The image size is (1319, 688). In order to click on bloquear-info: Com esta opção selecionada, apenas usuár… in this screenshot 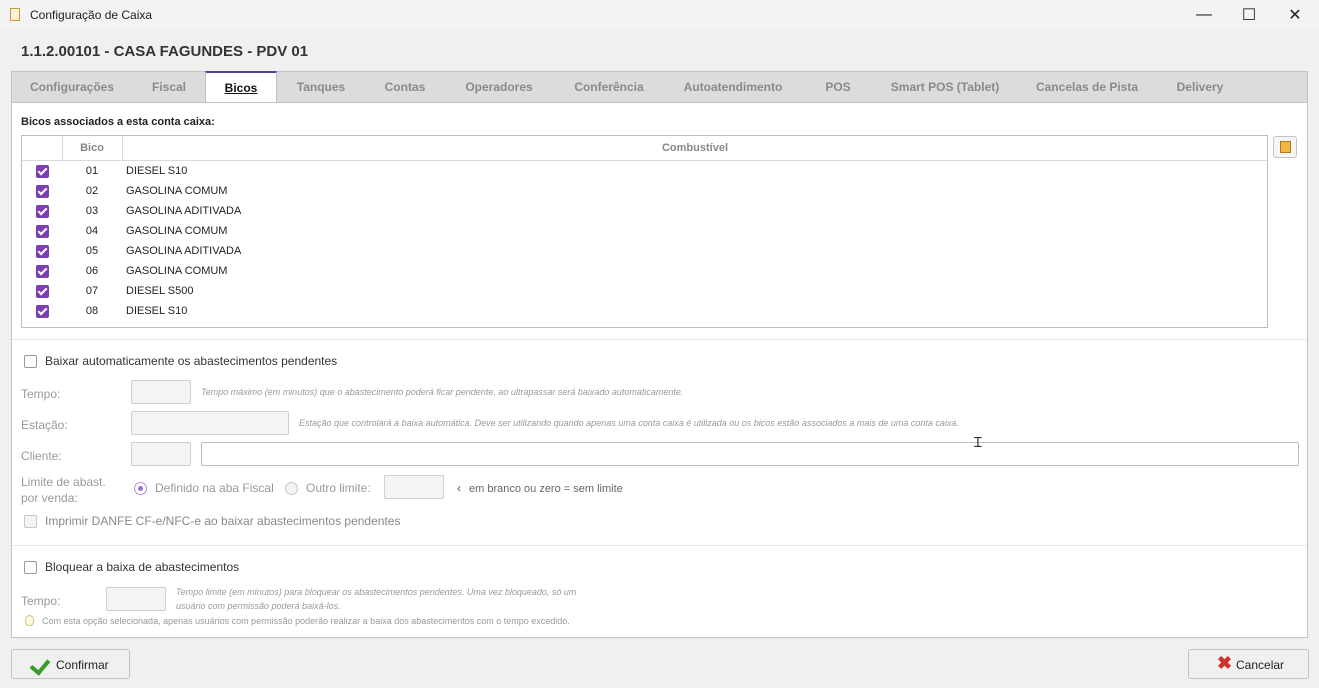, I will do `click(306, 621)`.